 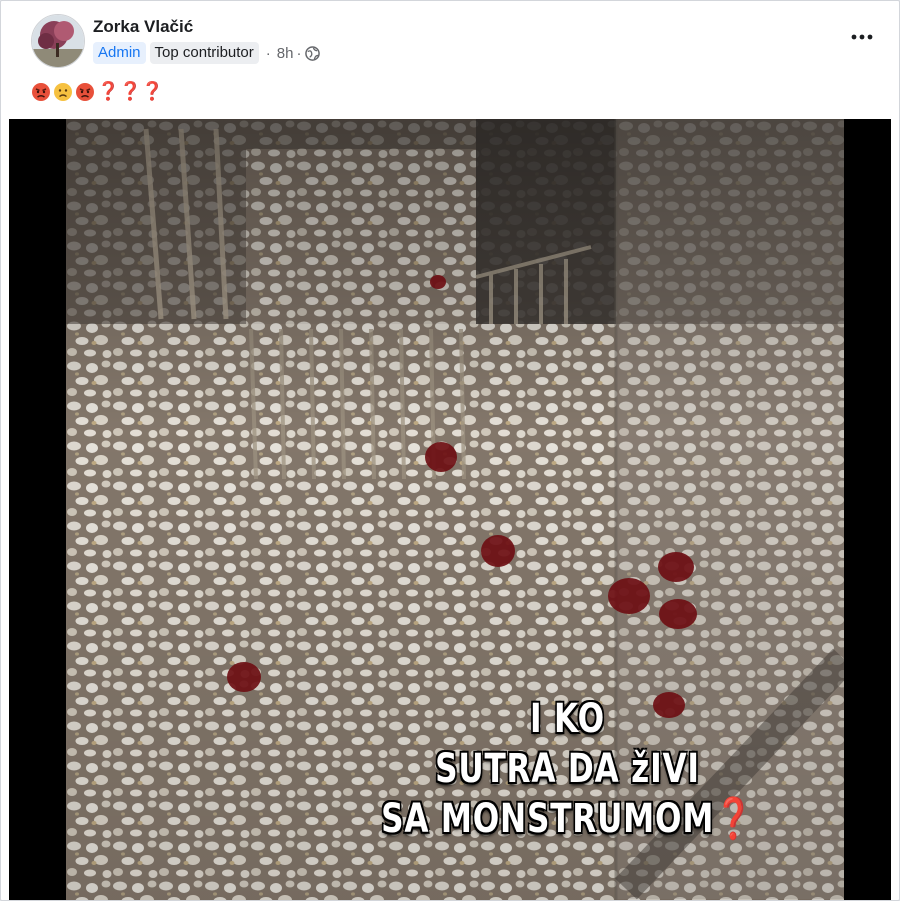 I want to click on post-caption: ❓ ❓ ❓, so click(x=97, y=92).